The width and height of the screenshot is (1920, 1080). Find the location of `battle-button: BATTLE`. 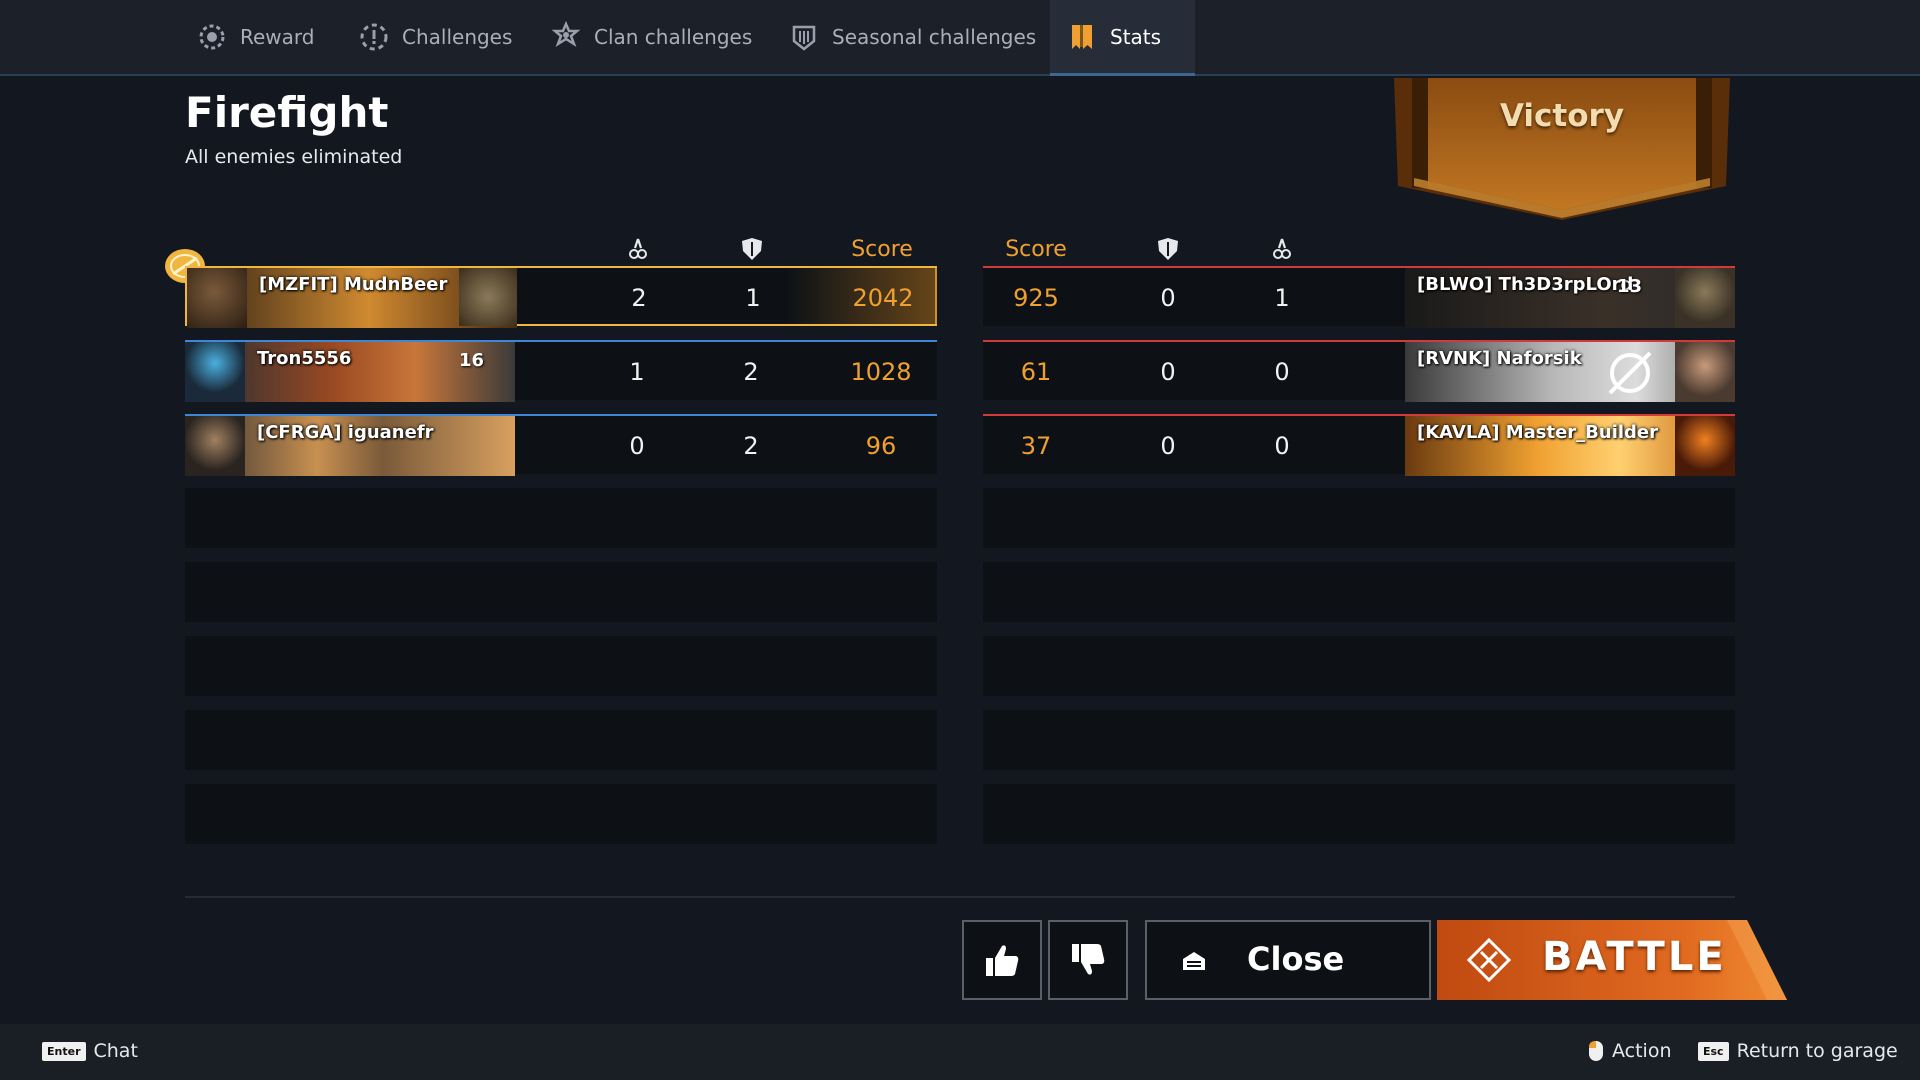

battle-button: BATTLE is located at coordinates (1612, 960).